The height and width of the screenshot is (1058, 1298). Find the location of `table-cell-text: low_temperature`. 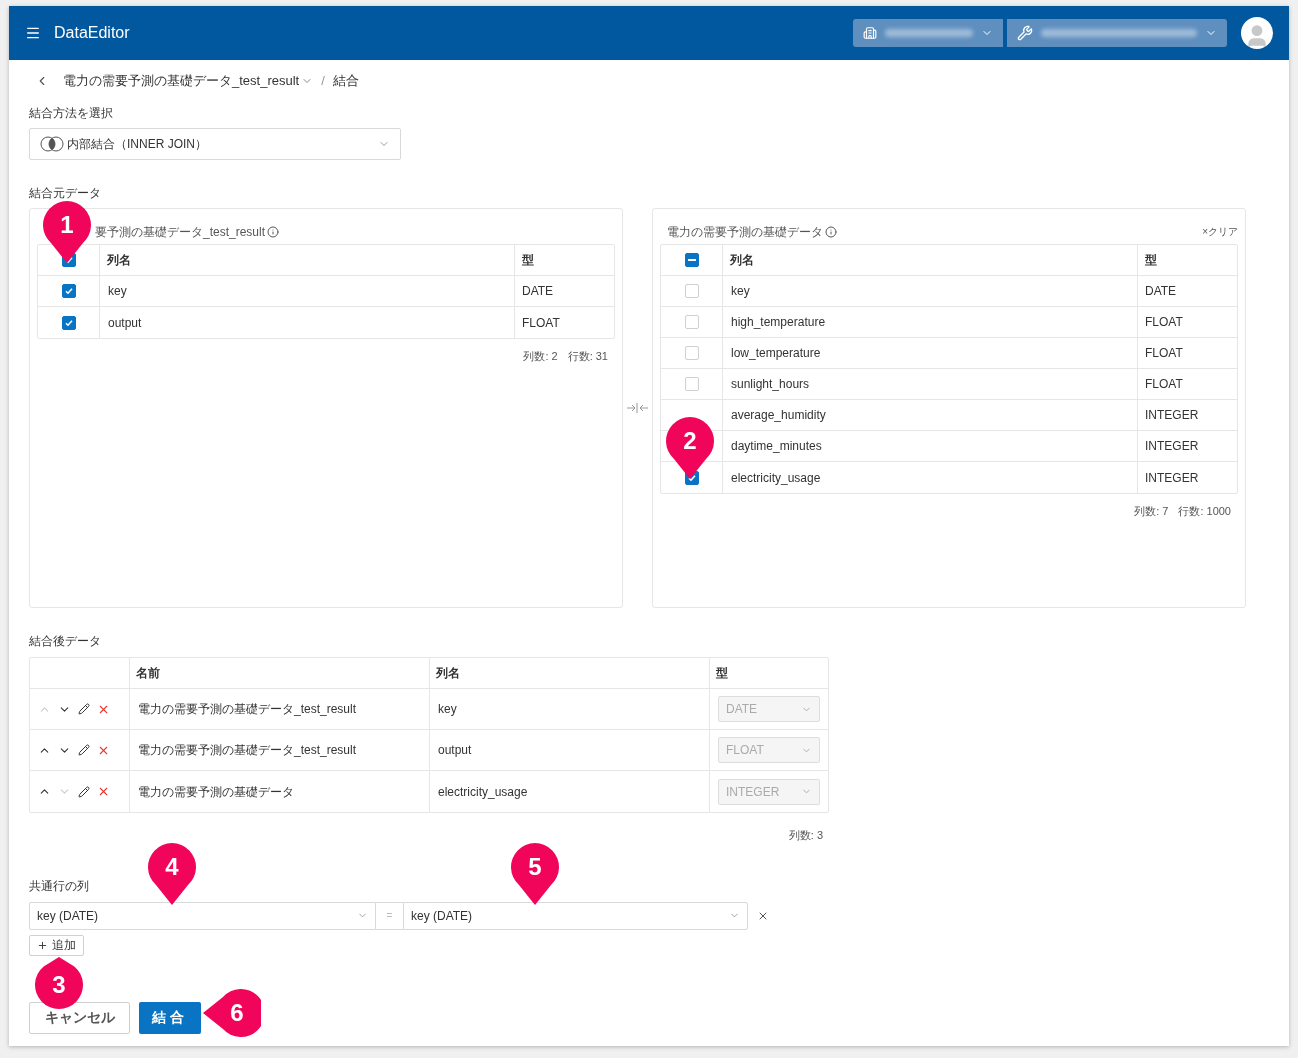

table-cell-text: low_temperature is located at coordinates (776, 353).